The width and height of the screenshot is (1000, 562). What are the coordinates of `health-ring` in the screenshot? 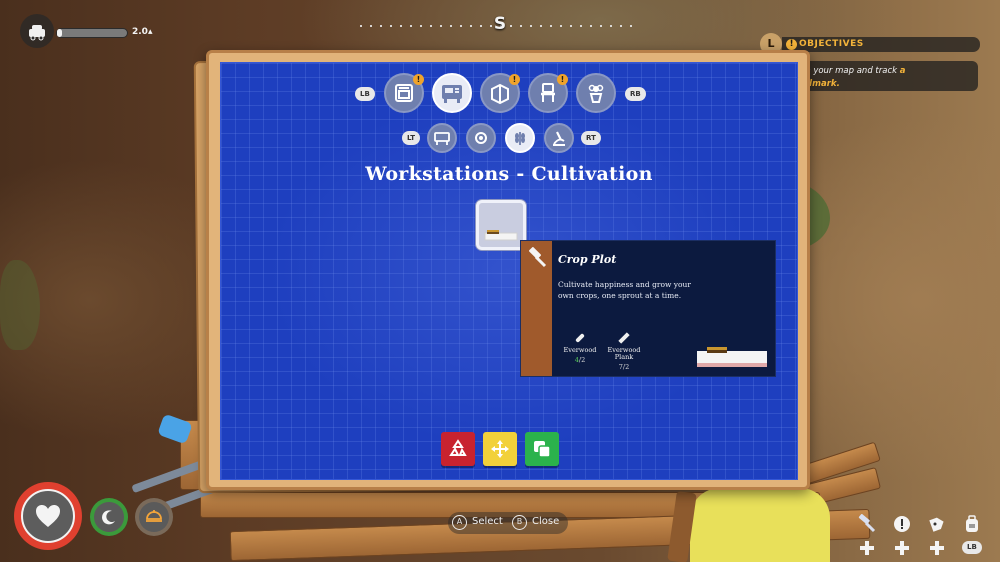 It's located at (48, 516).